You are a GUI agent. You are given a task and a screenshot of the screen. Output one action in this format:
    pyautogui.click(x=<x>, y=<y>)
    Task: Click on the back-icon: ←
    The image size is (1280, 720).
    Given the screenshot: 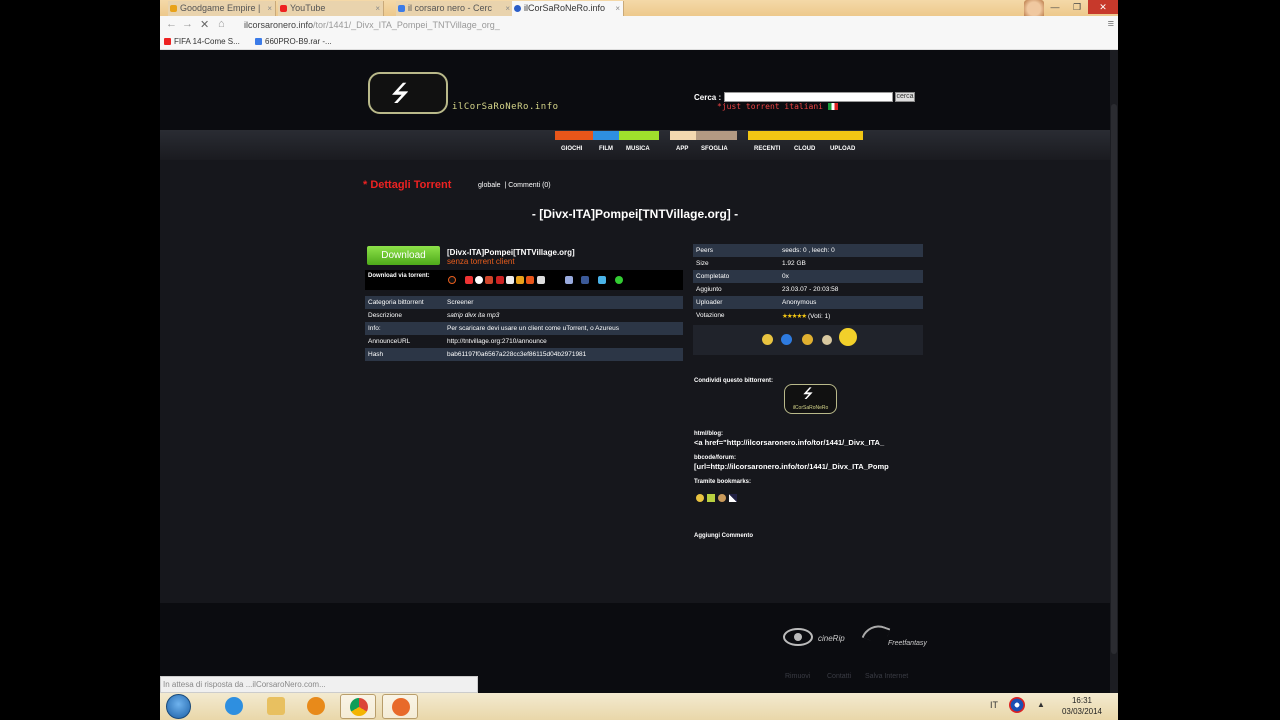 What is the action you would take?
    pyautogui.click(x=171, y=24)
    